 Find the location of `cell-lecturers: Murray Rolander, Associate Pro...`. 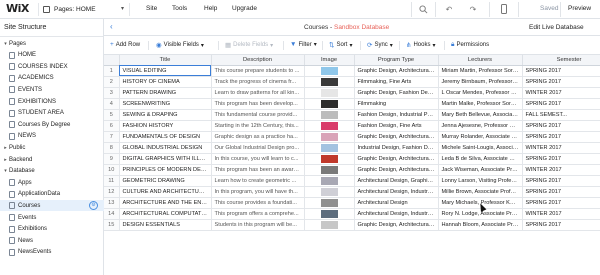

cell-lecturers: Murray Rolander, Associate Pro... is located at coordinates (480, 137).